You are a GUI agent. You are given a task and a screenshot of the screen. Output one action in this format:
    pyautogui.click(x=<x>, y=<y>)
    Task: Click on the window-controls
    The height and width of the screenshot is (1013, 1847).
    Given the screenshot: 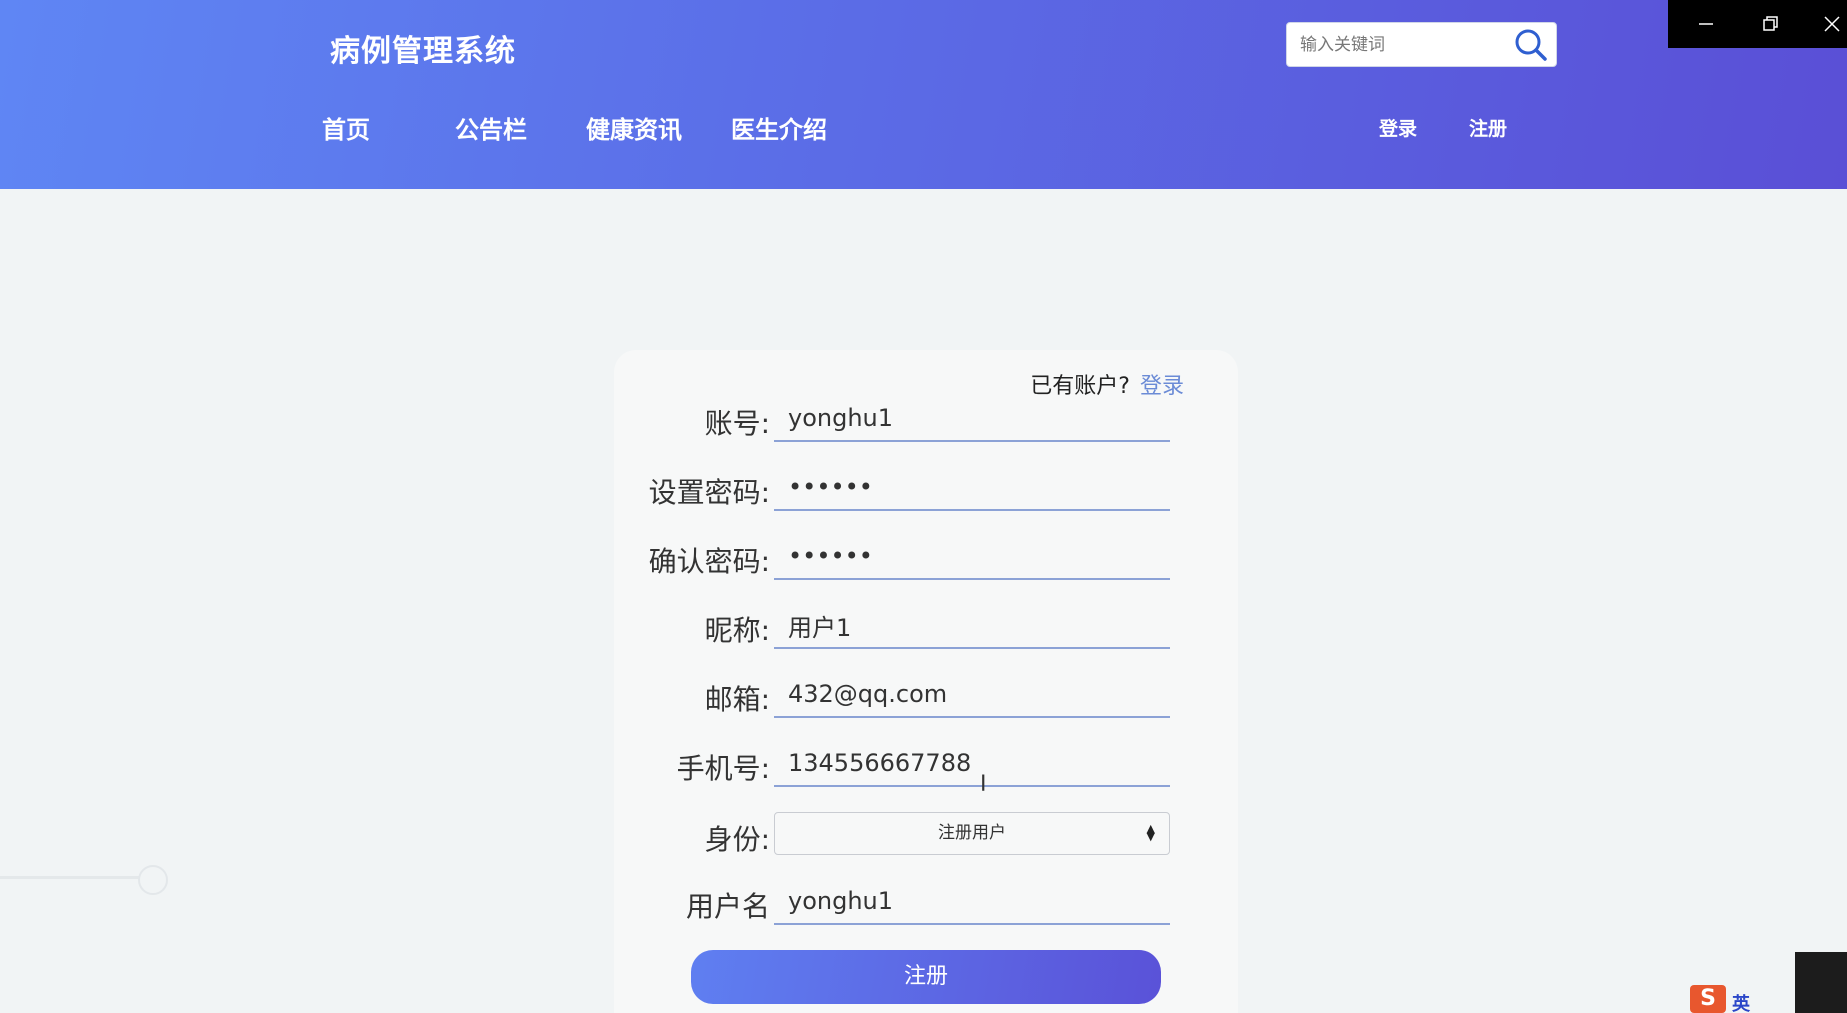 What is the action you would take?
    pyautogui.click(x=1757, y=24)
    